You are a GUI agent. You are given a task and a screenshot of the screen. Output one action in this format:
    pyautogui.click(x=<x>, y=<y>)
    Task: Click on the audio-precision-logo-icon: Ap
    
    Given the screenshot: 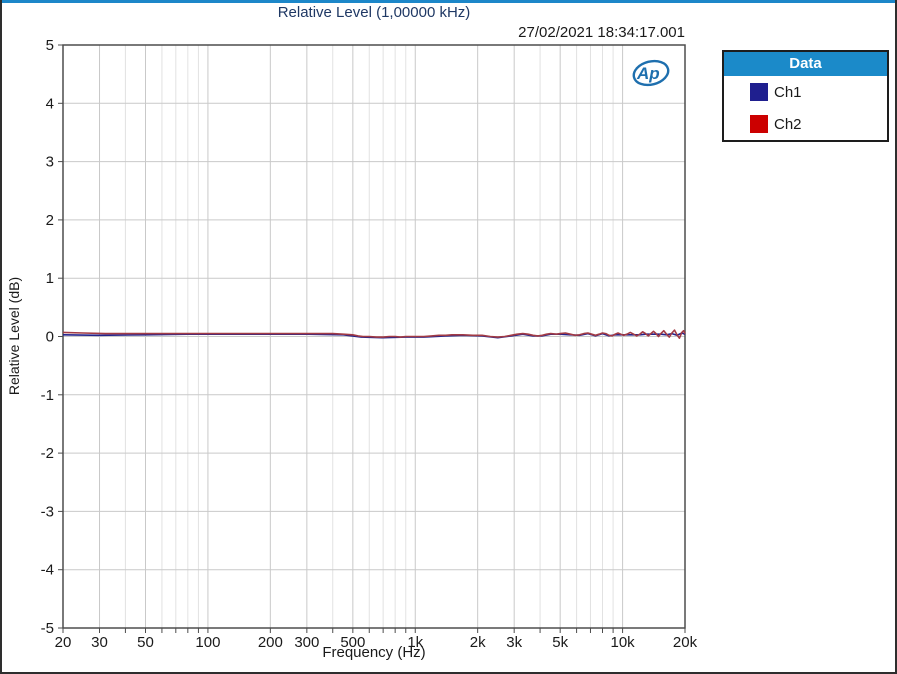 What is the action you would take?
    pyautogui.click(x=651, y=73)
    